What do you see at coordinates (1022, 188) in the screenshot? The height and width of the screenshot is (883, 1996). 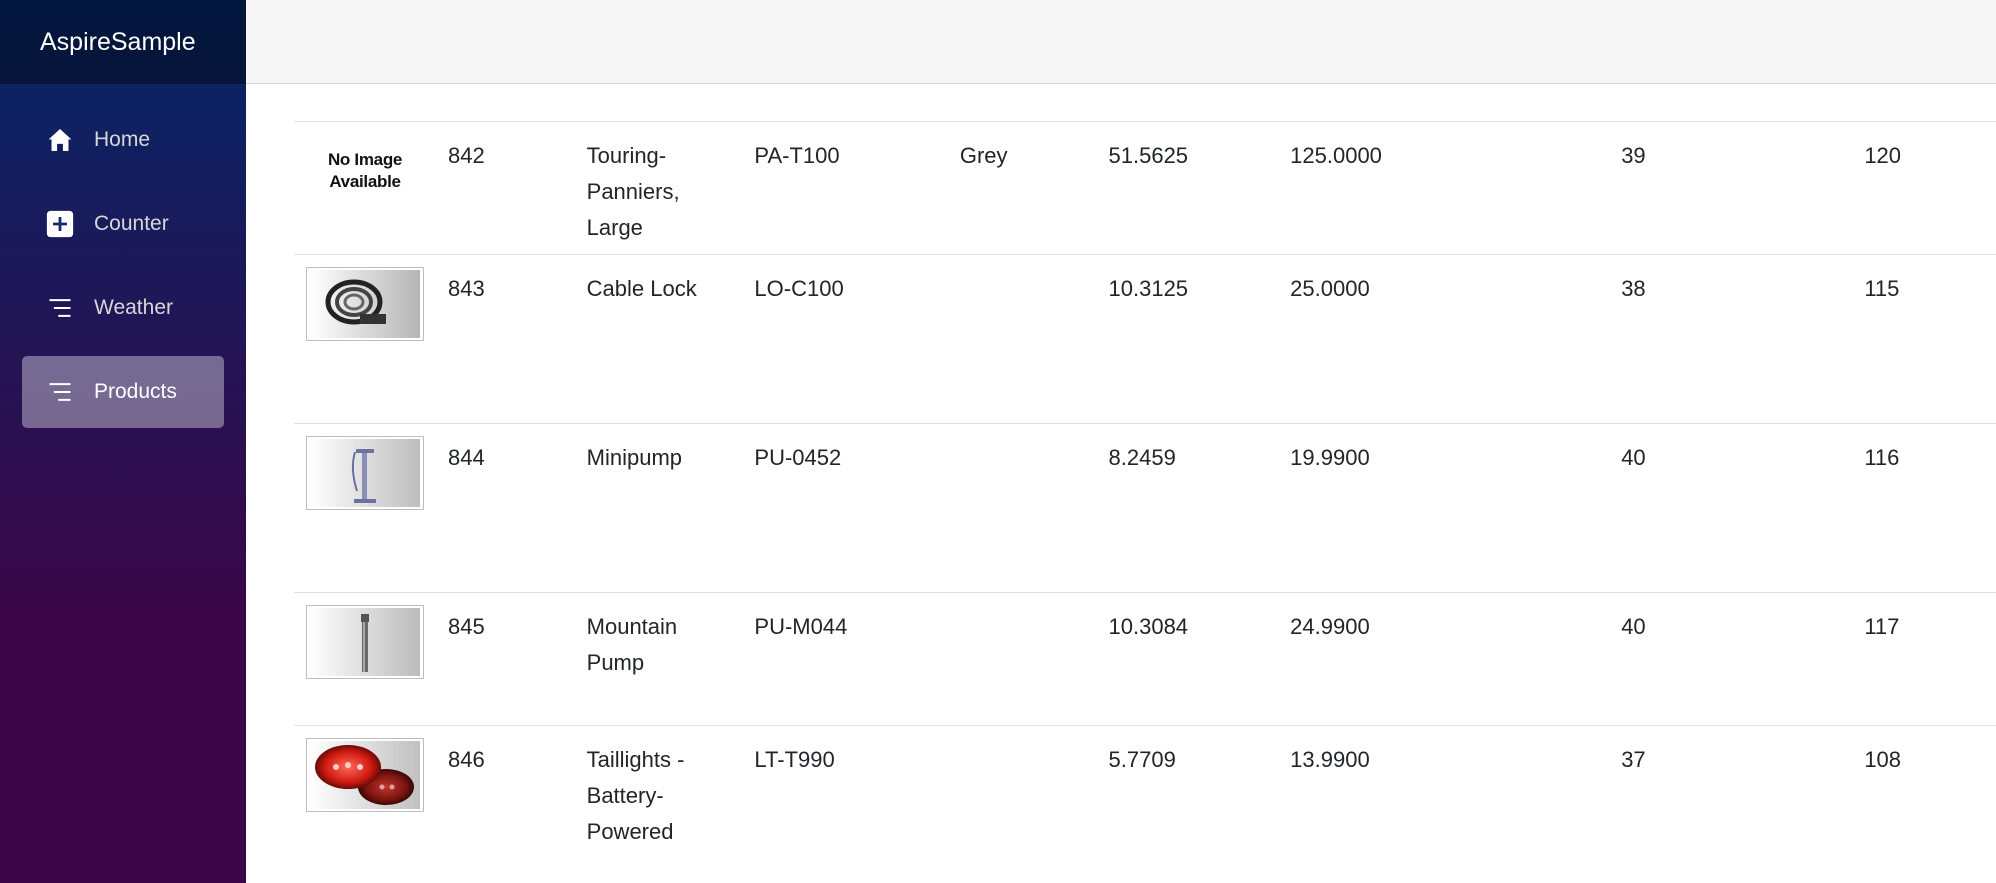 I see `product-color: Grey` at bounding box center [1022, 188].